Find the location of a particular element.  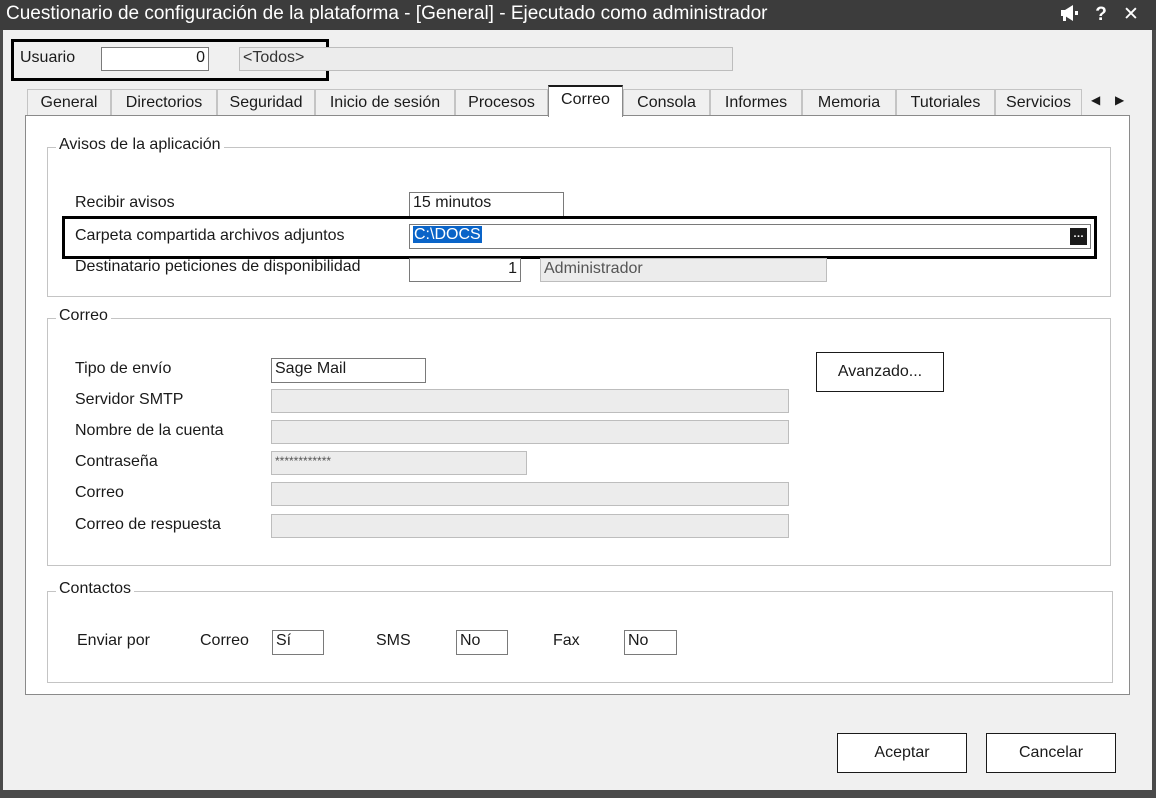

recibir-avisos-select: 15 minutos is located at coordinates (486, 204).